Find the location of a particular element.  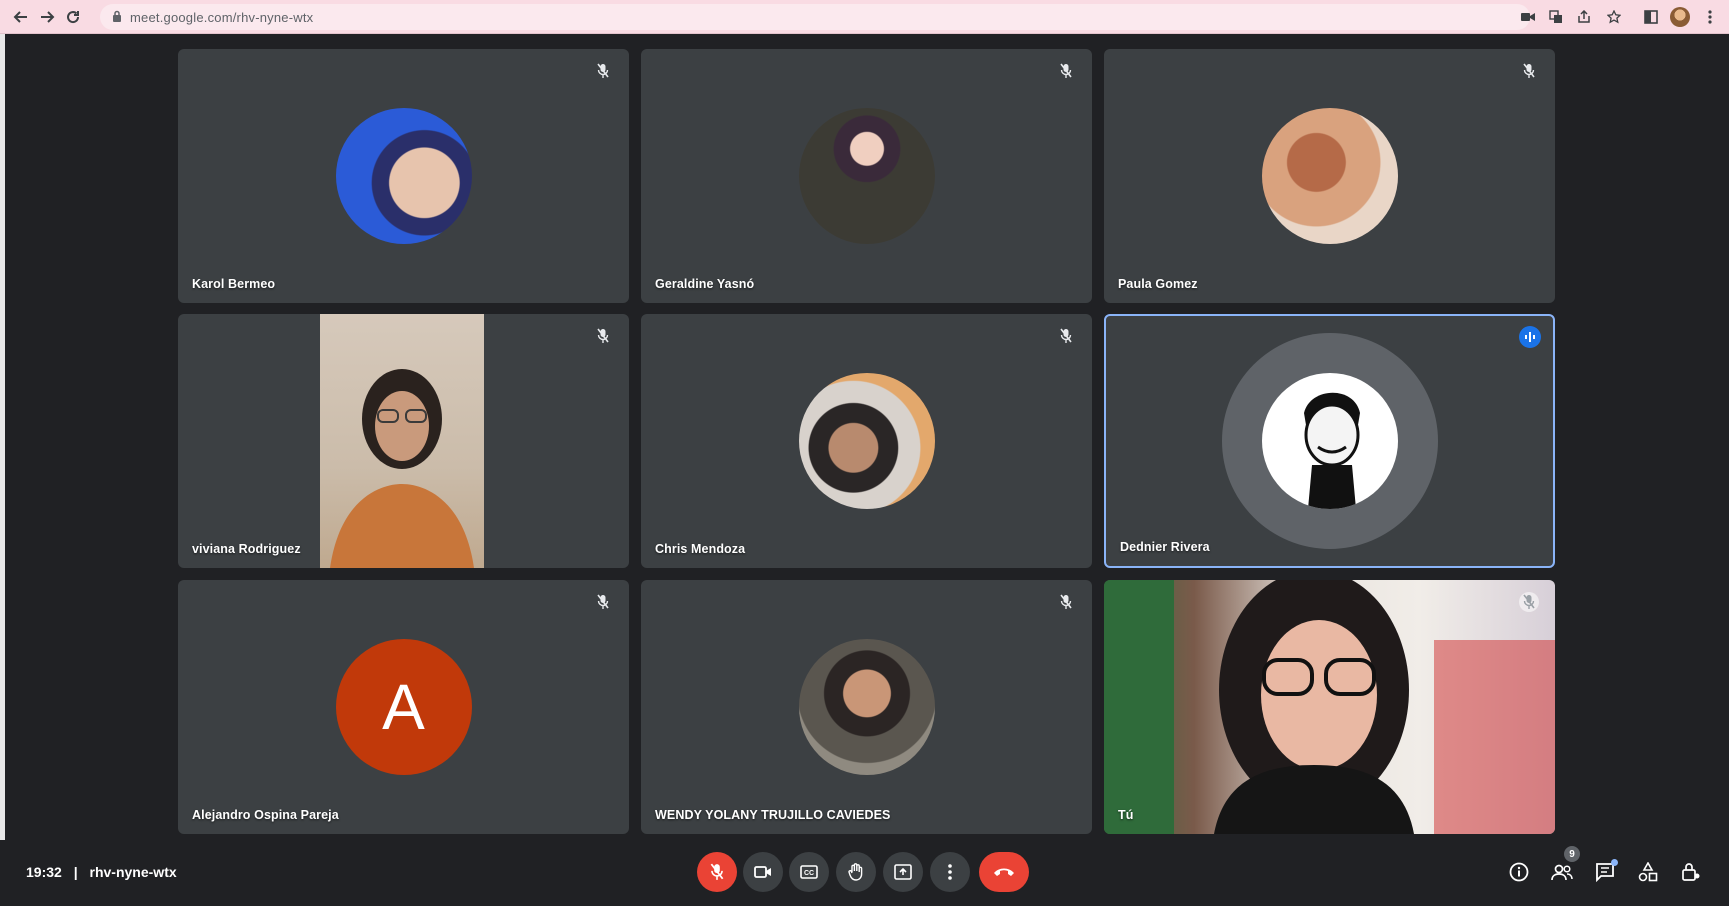

activities-button is located at coordinates (1648, 872).